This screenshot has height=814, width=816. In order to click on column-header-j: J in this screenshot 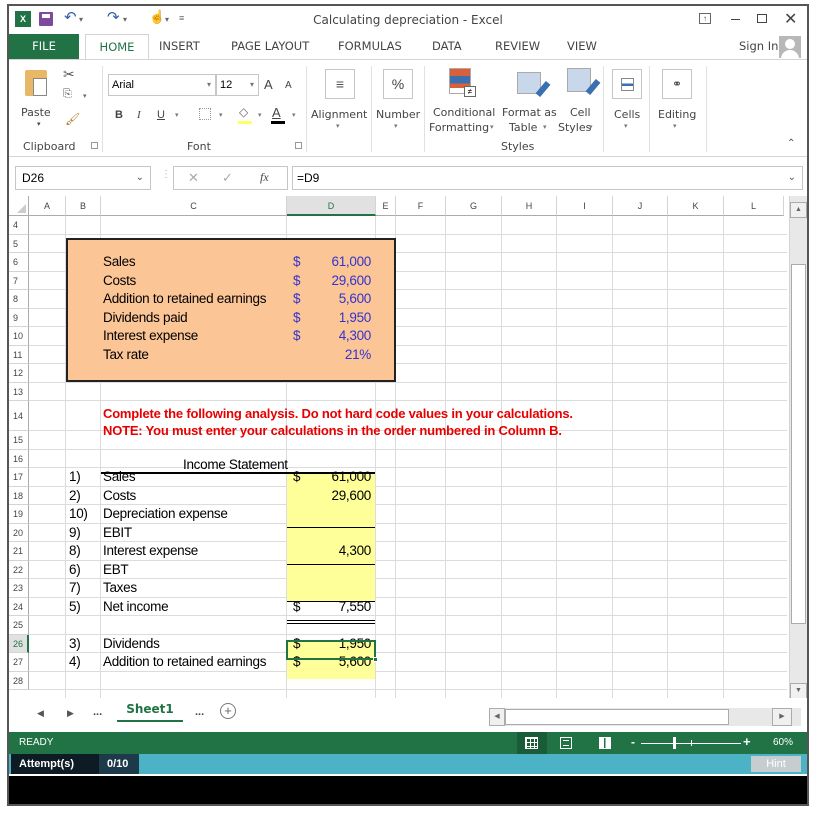, I will do `click(640, 206)`.